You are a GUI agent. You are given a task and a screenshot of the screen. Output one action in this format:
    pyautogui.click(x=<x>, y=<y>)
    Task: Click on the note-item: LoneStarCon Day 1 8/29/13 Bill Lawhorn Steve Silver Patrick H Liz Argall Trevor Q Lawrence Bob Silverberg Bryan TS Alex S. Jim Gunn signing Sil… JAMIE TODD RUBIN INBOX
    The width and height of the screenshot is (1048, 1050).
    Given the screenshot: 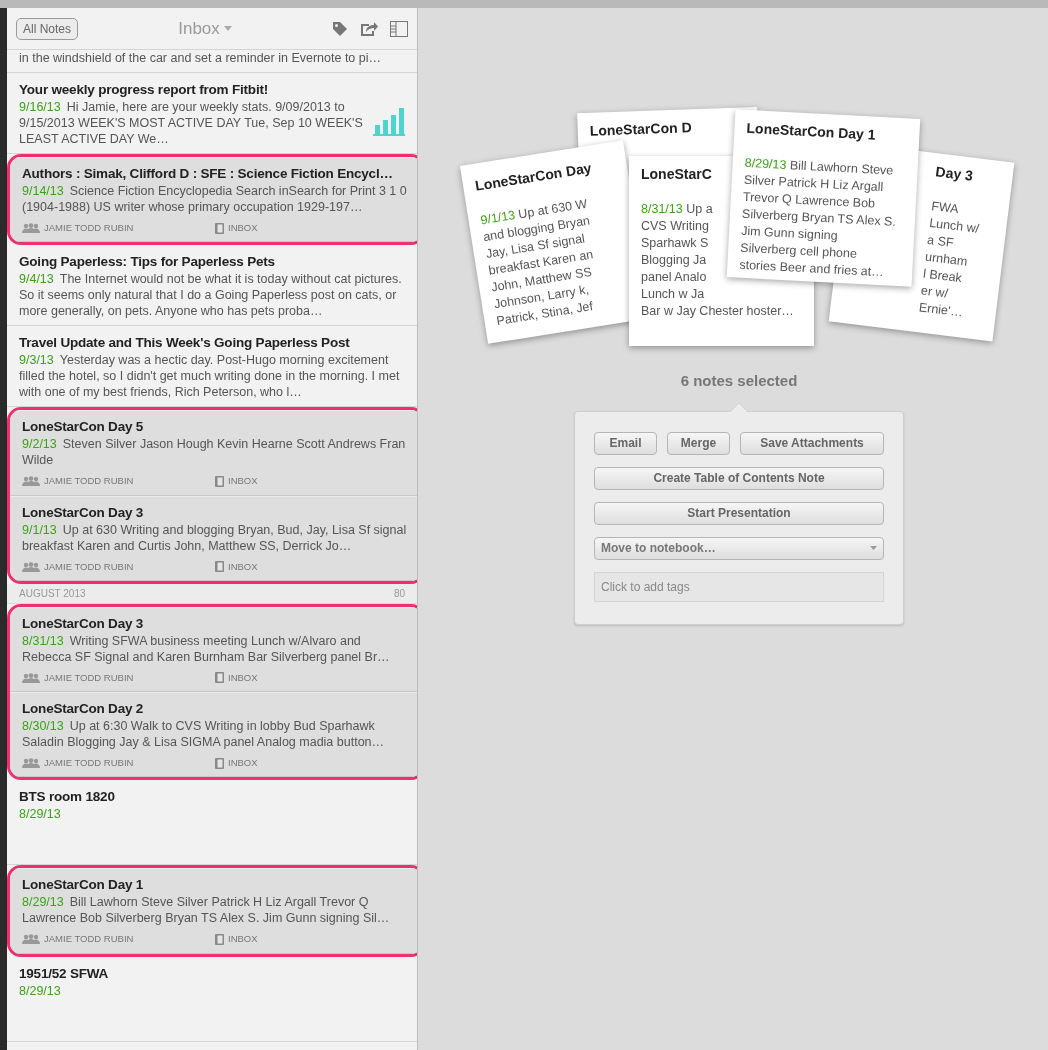 What is the action you would take?
    pyautogui.click(x=213, y=911)
    